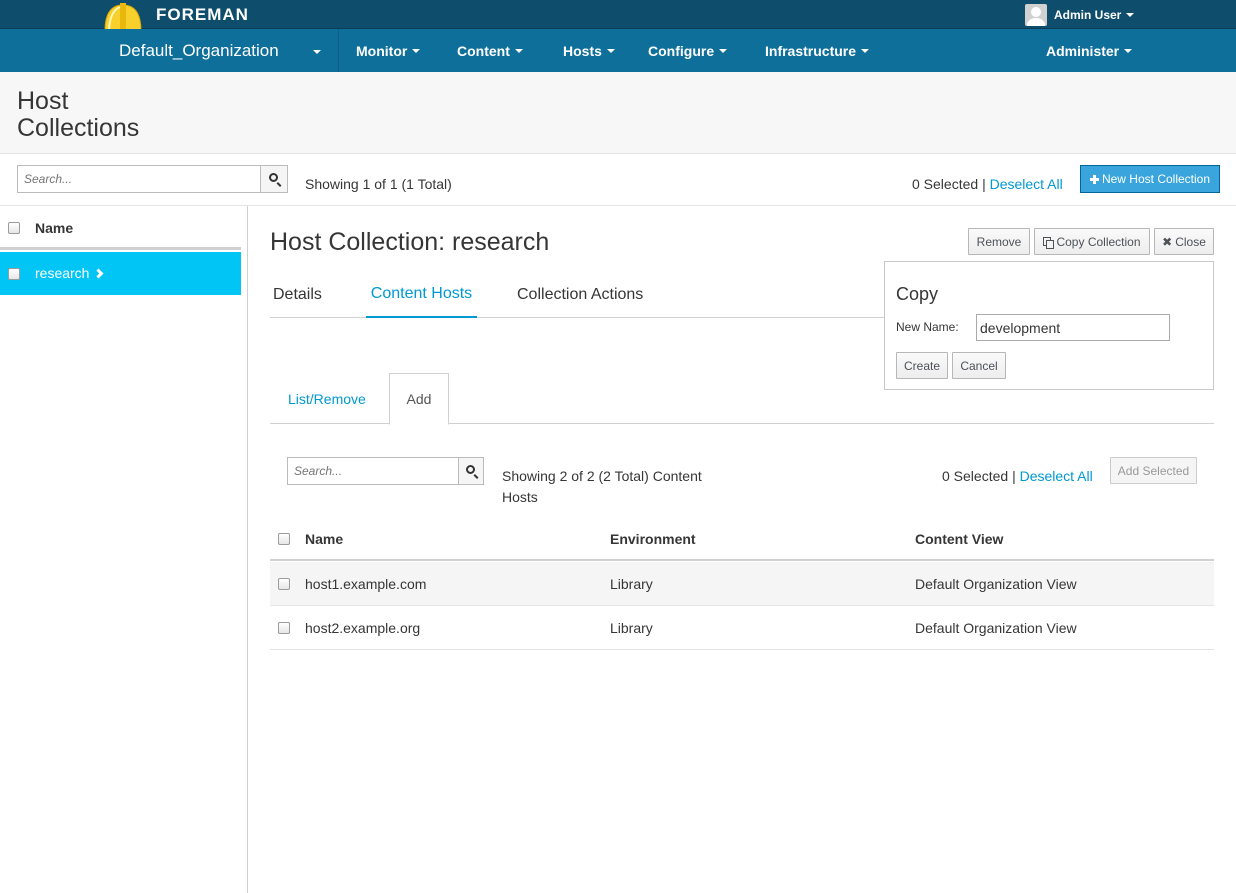 The image size is (1236, 893). I want to click on plus-icon, so click(1094, 179).